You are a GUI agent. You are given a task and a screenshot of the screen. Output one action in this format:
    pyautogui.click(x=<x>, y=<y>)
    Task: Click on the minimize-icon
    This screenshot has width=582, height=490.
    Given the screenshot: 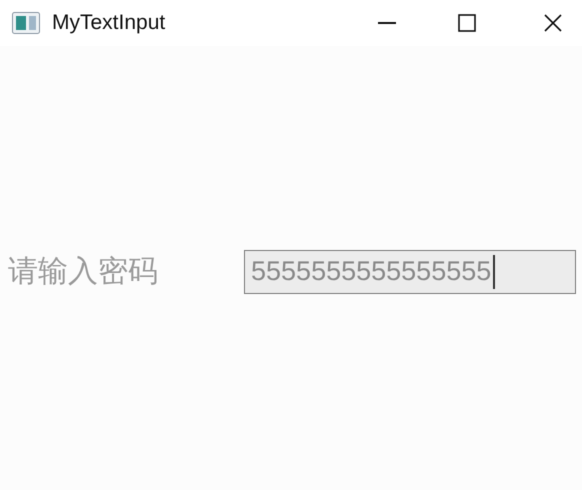 What is the action you would take?
    pyautogui.click(x=387, y=23)
    